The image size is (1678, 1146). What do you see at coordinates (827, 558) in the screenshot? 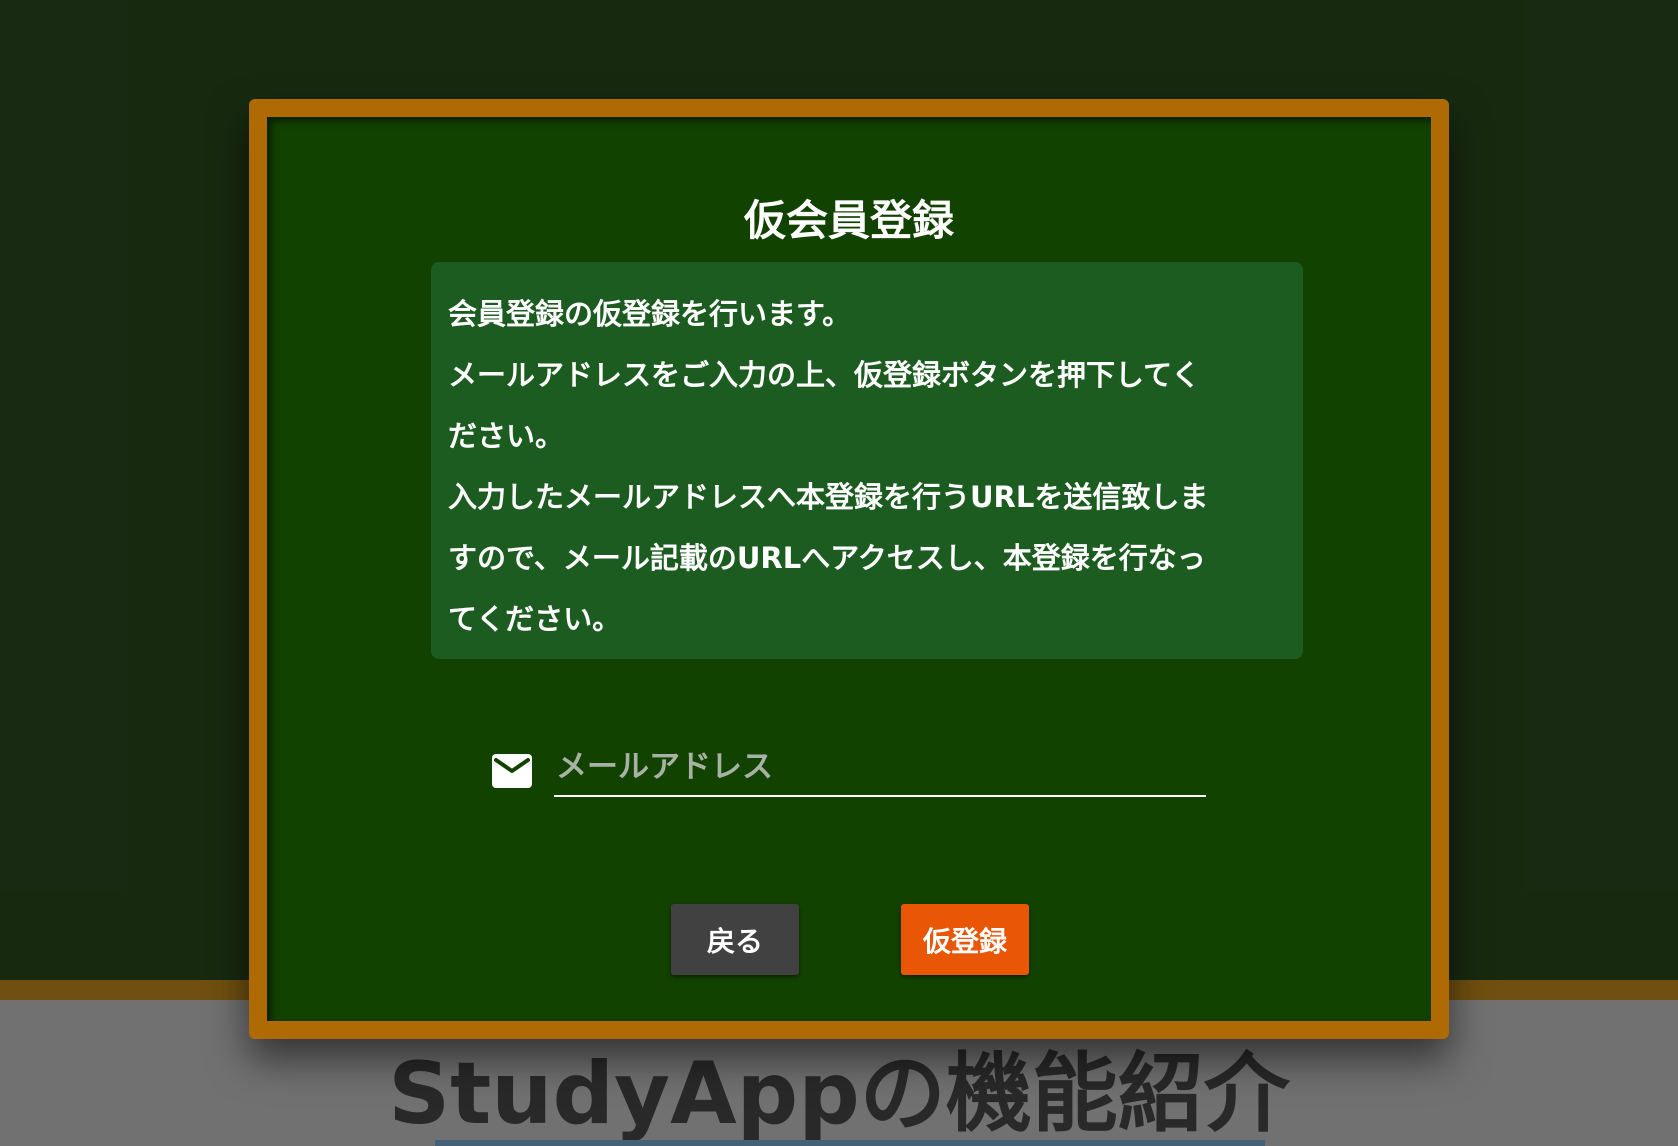
I see `description-line: すので、メール記載のURLへアクセスし、本登録を行なっ` at bounding box center [827, 558].